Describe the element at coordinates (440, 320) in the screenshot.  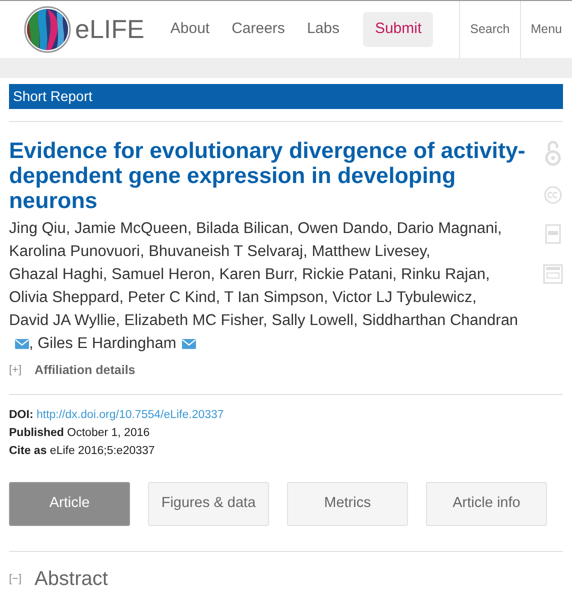
I see `author-name: Siddharthan Chandran` at that location.